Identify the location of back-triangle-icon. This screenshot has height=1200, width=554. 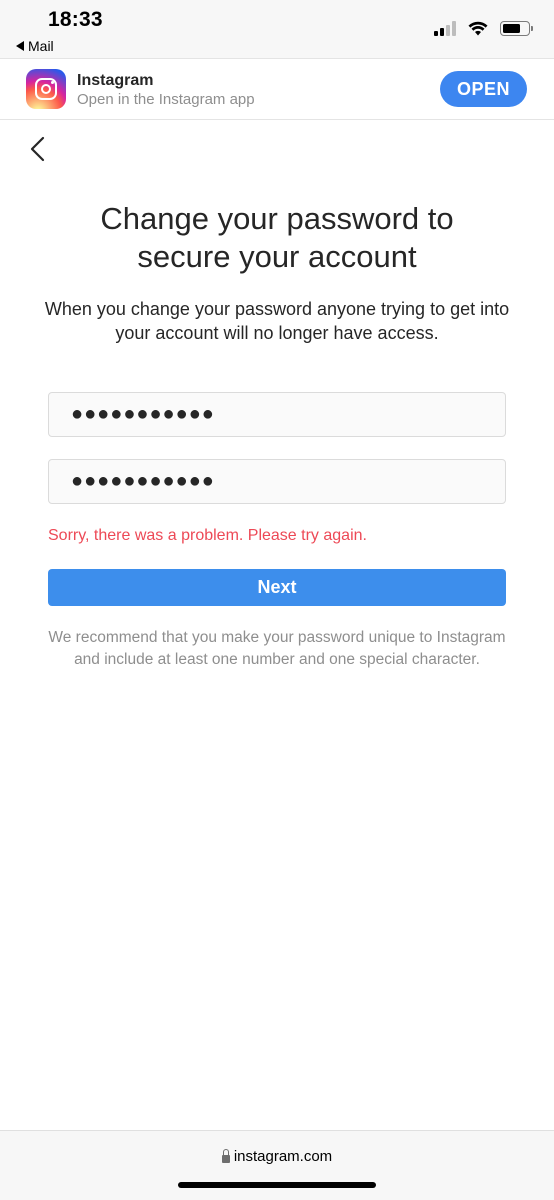
(20, 46).